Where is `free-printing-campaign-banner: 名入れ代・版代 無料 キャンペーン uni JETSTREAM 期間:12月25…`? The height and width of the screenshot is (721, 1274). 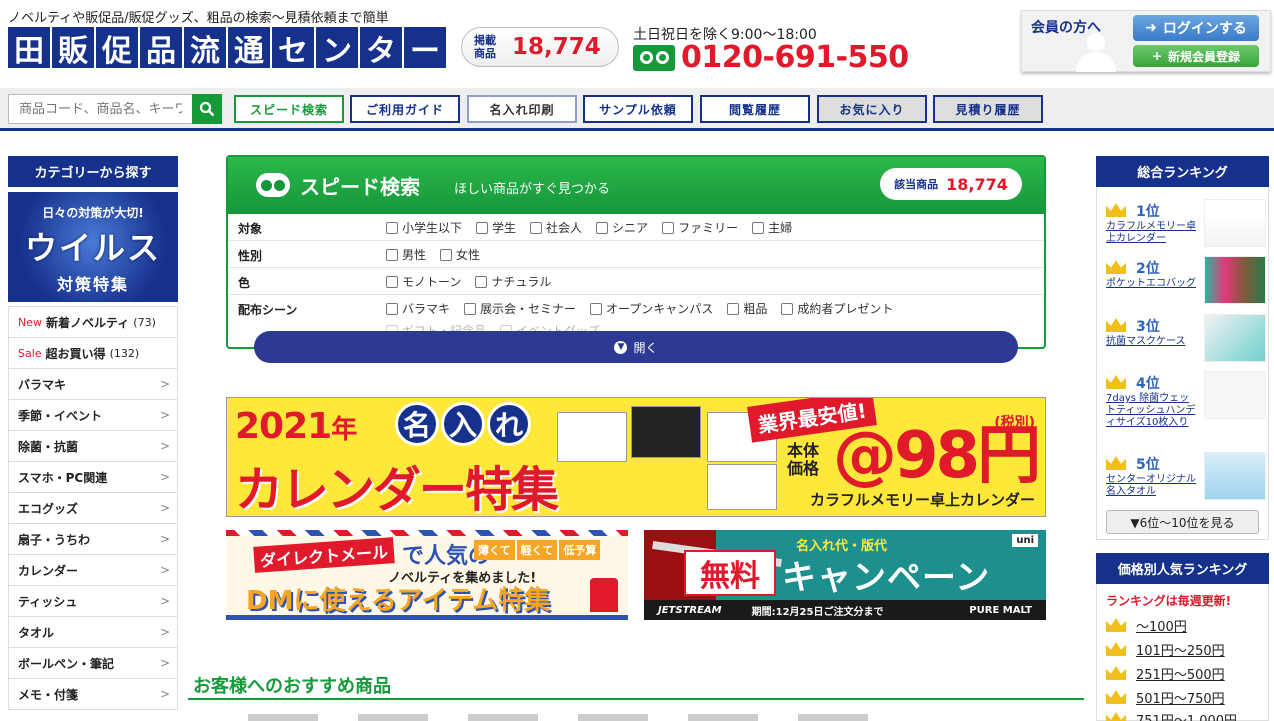
free-printing-campaign-banner: 名入れ代・版代 無料 キャンペーン uni JETSTREAM 期間:12月25… is located at coordinates (845, 575).